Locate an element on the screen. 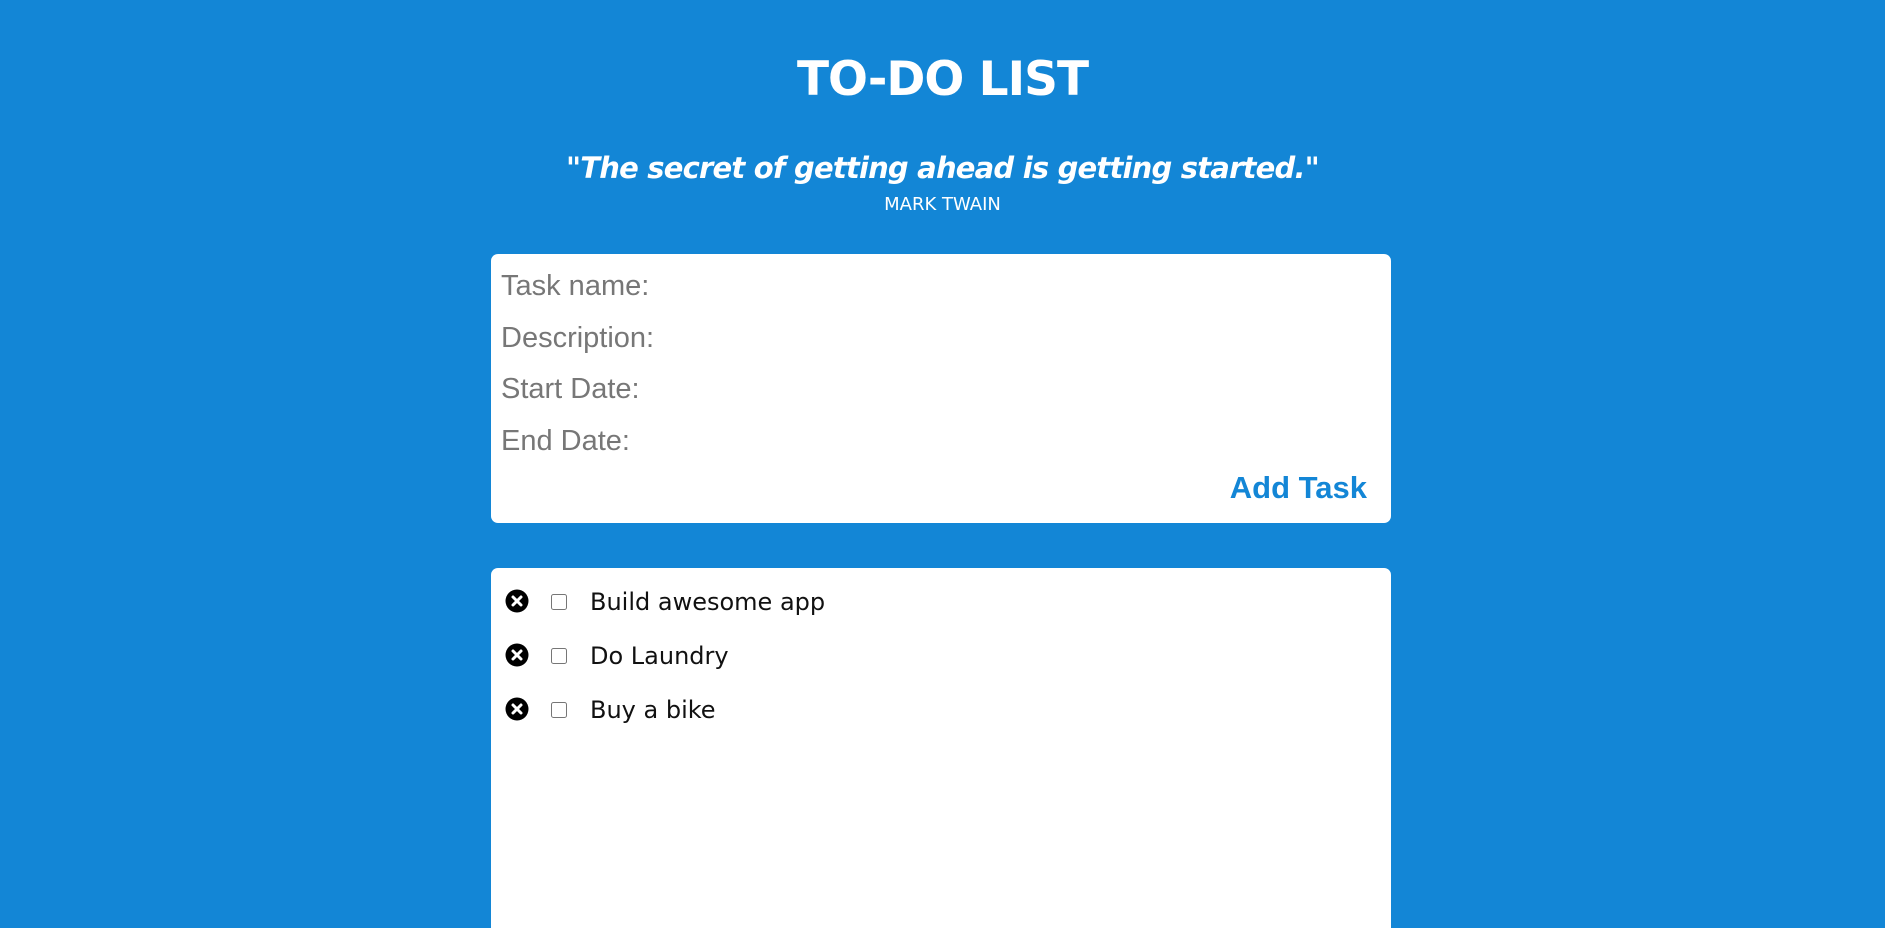  quote-author: MARK TWAIN is located at coordinates (942, 204).